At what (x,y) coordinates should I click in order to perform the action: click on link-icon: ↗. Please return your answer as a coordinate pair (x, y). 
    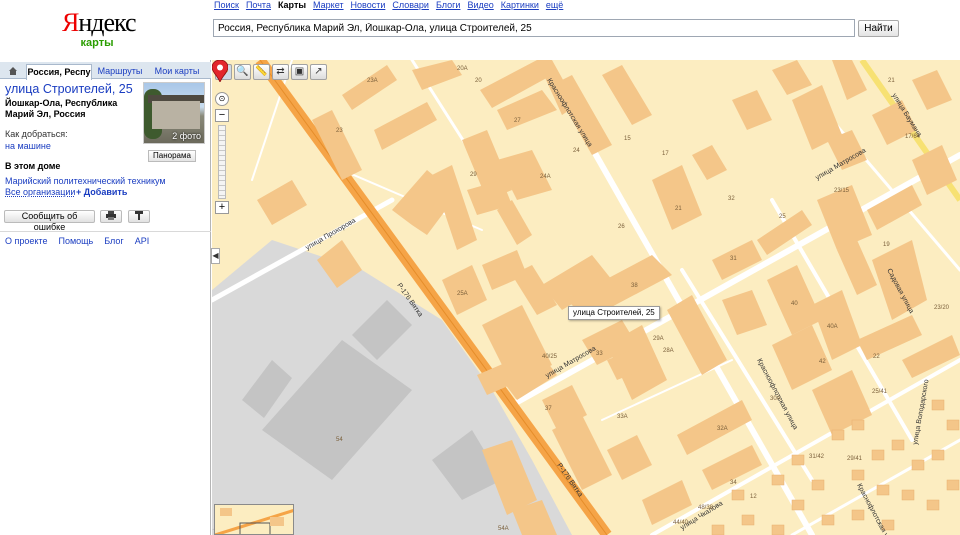
    Looking at the image, I should click on (318, 71).